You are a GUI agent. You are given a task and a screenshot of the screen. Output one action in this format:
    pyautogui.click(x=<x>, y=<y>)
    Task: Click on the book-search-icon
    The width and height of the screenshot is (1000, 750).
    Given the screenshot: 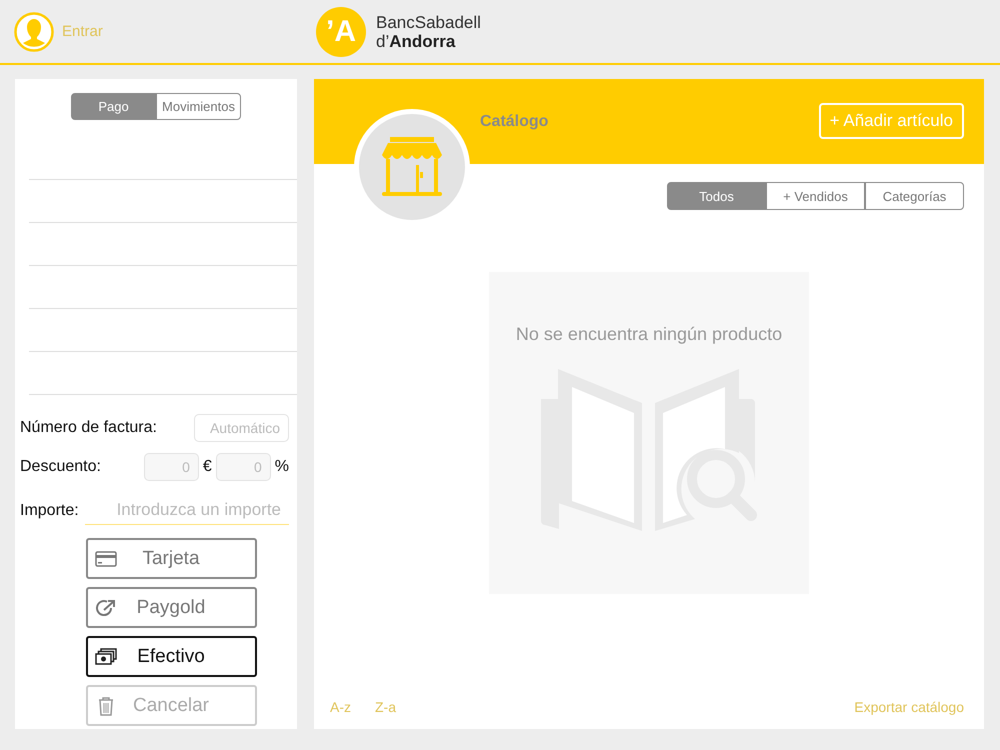 What is the action you would take?
    pyautogui.click(x=649, y=449)
    